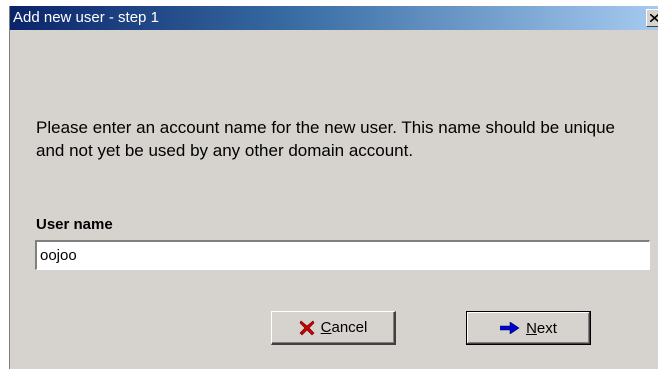 This screenshot has width=658, height=369. Describe the element at coordinates (342, 255) in the screenshot. I see `user-name-input` at that location.